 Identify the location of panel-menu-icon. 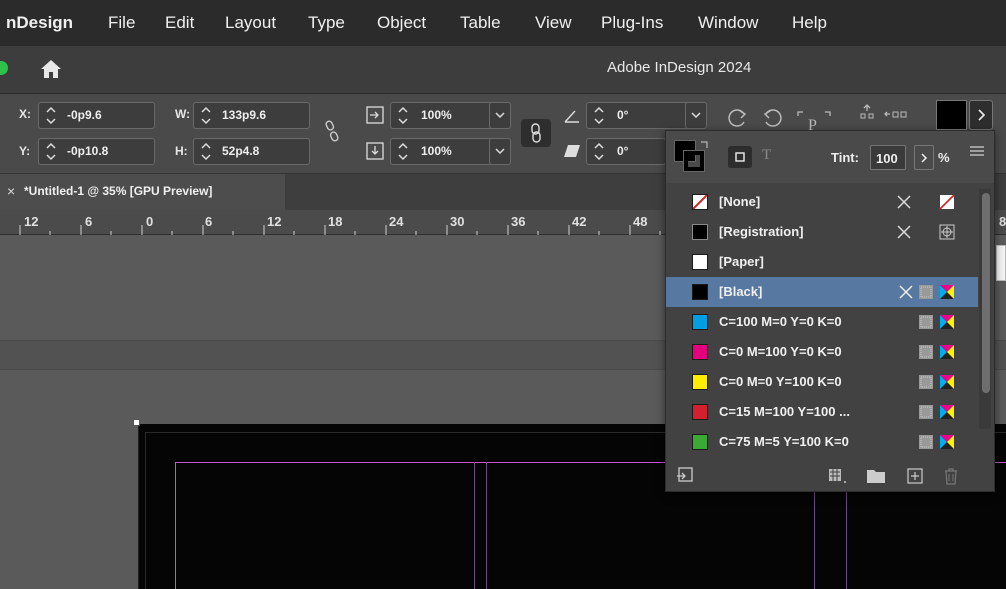
(977, 151).